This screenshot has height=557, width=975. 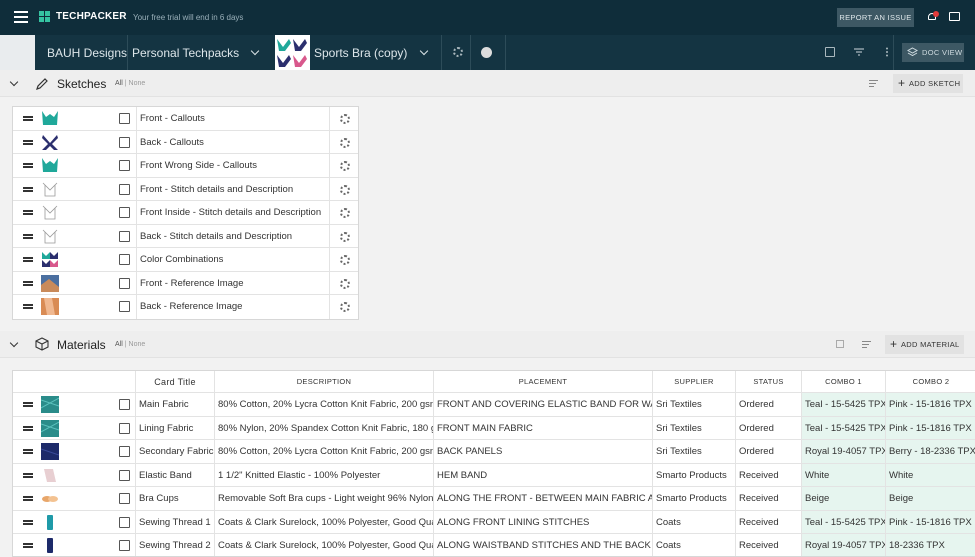 I want to click on breadcrumb-brand: BAUH Designs, so click(x=87, y=53).